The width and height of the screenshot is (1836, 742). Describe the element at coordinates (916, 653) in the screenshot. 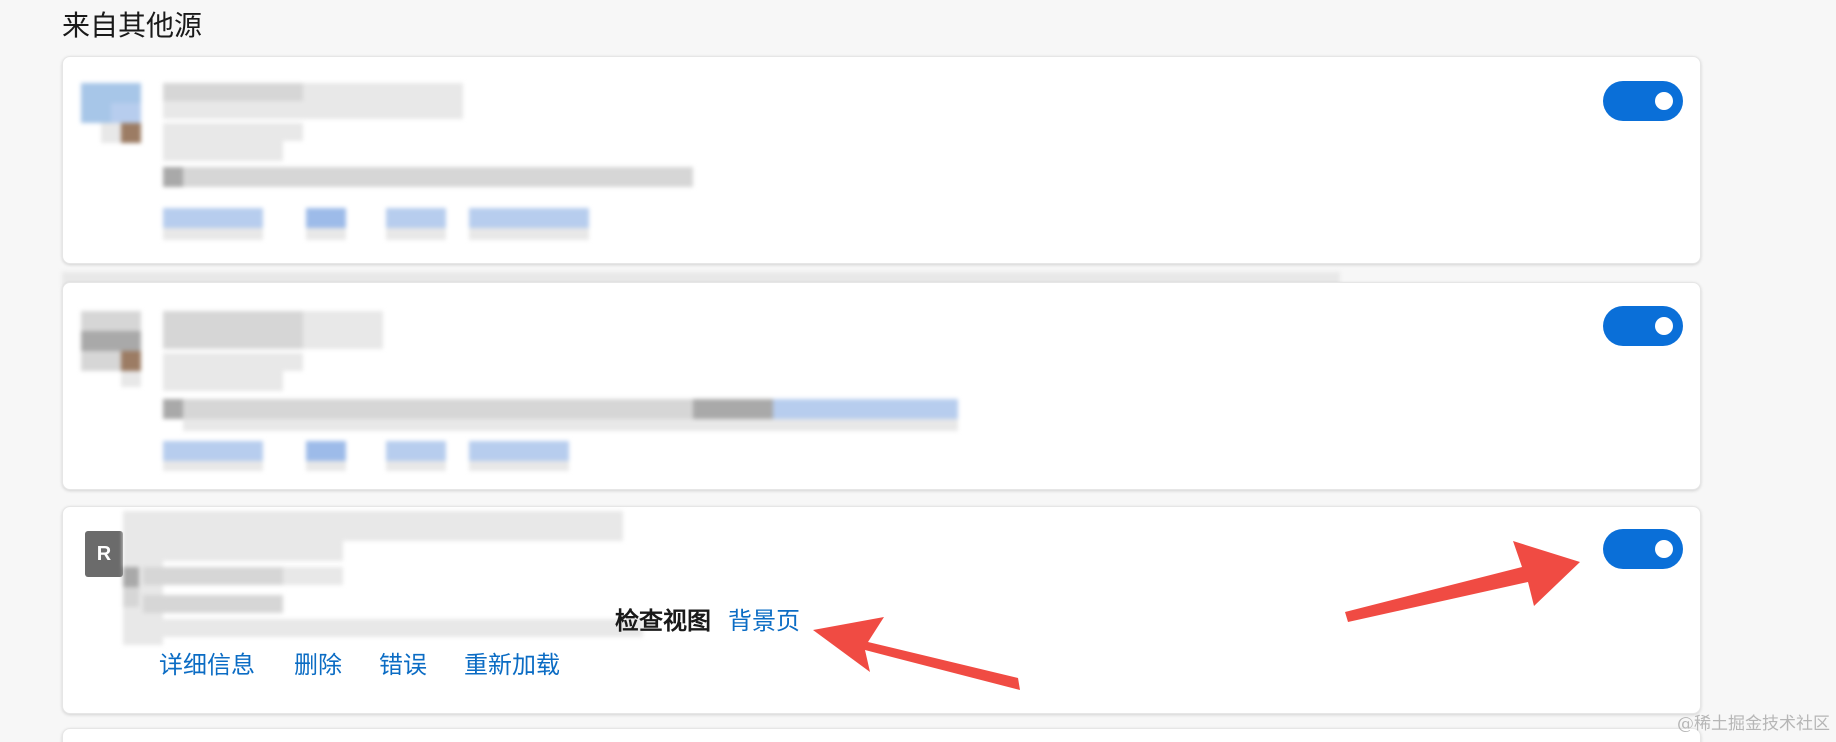

I see `arrow-to-background-page-icon` at that location.